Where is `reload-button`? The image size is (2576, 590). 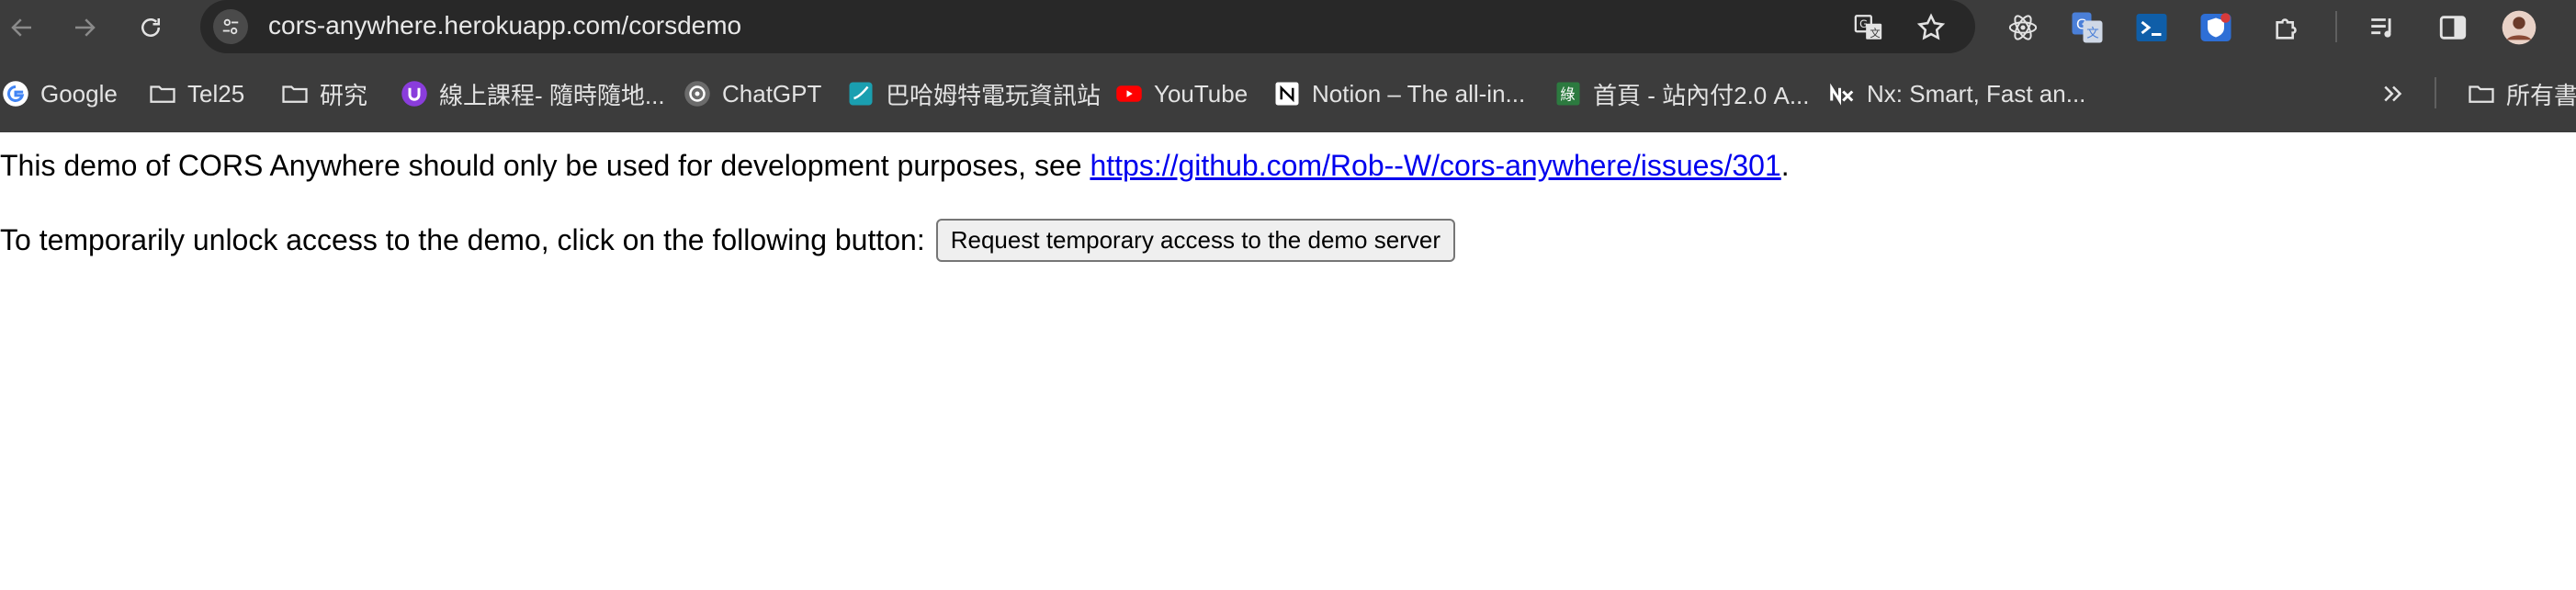 reload-button is located at coordinates (150, 27).